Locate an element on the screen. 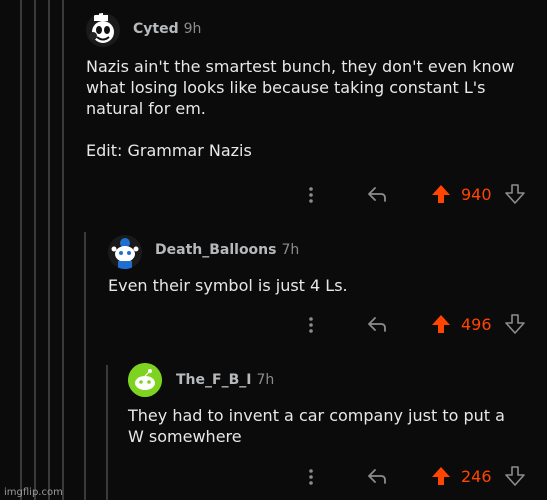 This screenshot has height=500, width=547. username-text: Death_Balloons is located at coordinates (215, 250).